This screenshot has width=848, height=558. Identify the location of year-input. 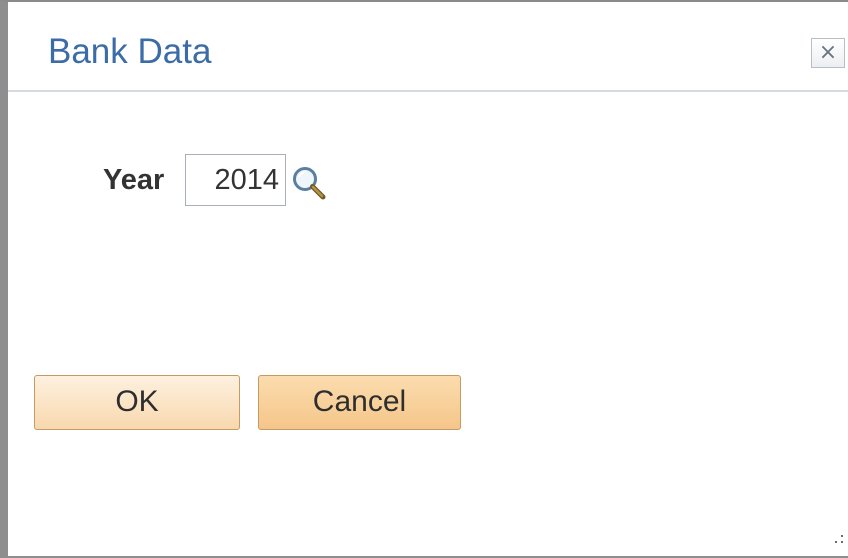
(235, 180).